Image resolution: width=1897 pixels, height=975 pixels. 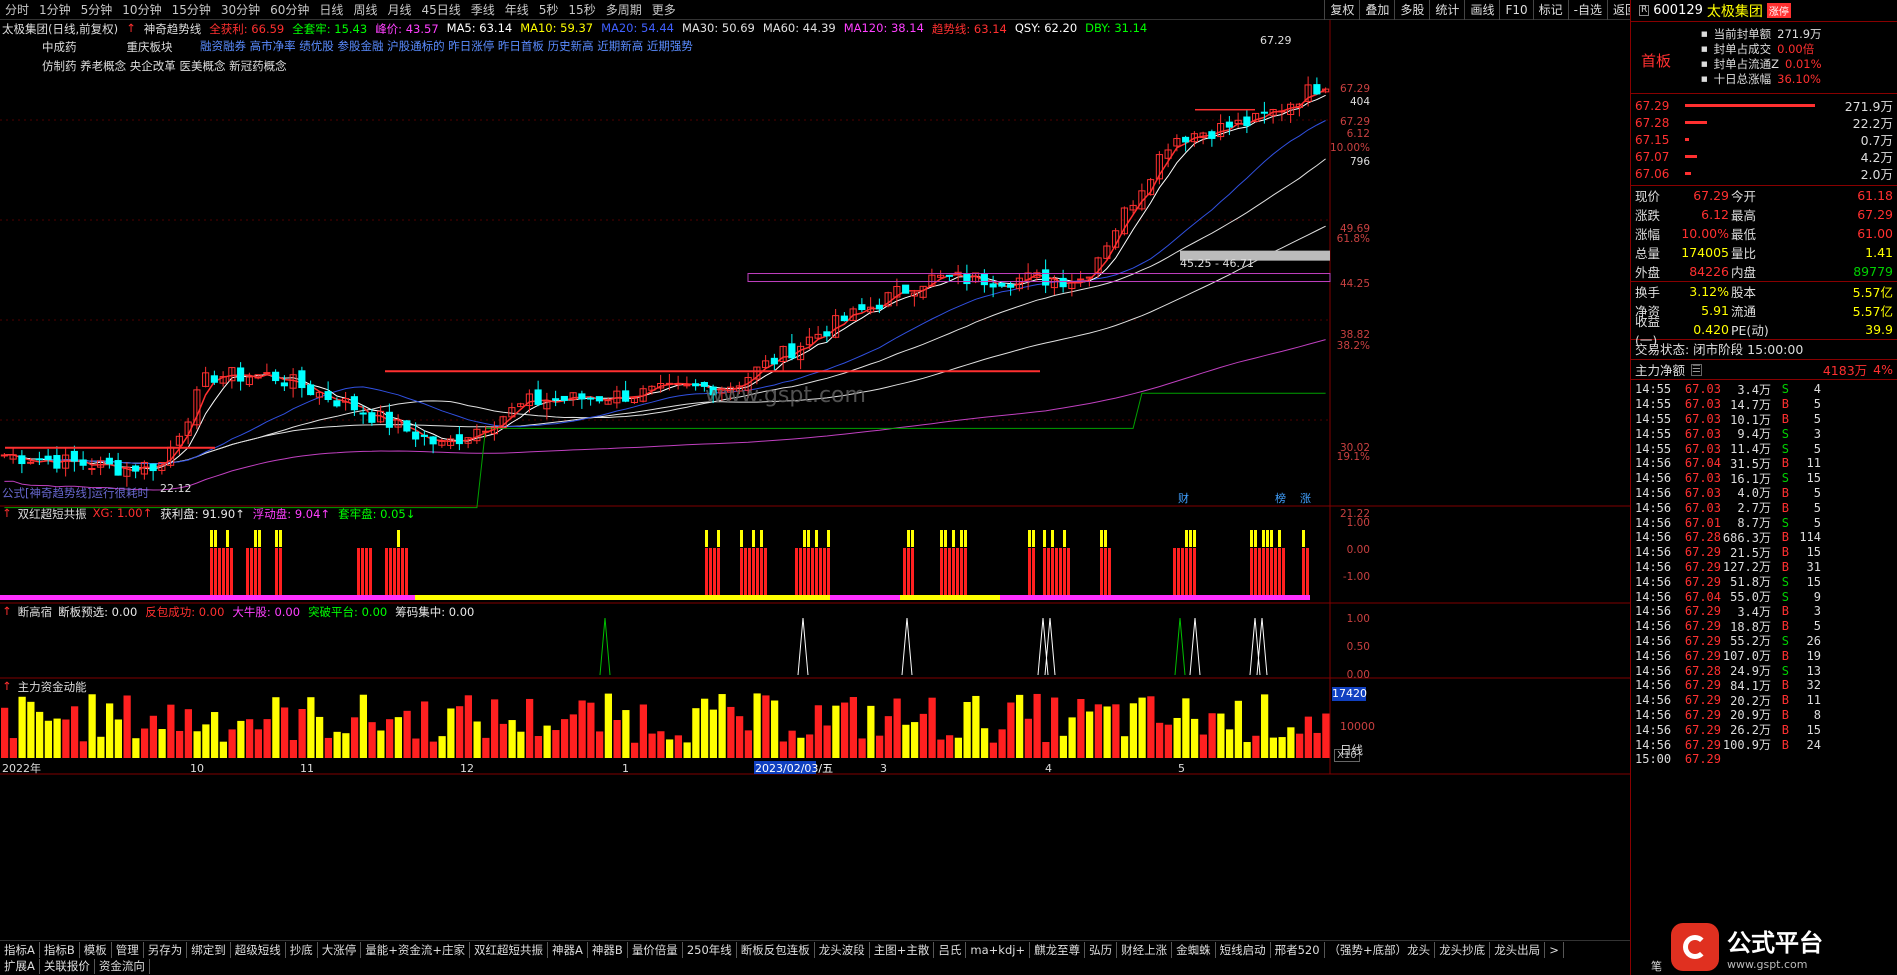 What do you see at coordinates (340, 949) in the screenshot?
I see `indicator-tab: 大涨停` at bounding box center [340, 949].